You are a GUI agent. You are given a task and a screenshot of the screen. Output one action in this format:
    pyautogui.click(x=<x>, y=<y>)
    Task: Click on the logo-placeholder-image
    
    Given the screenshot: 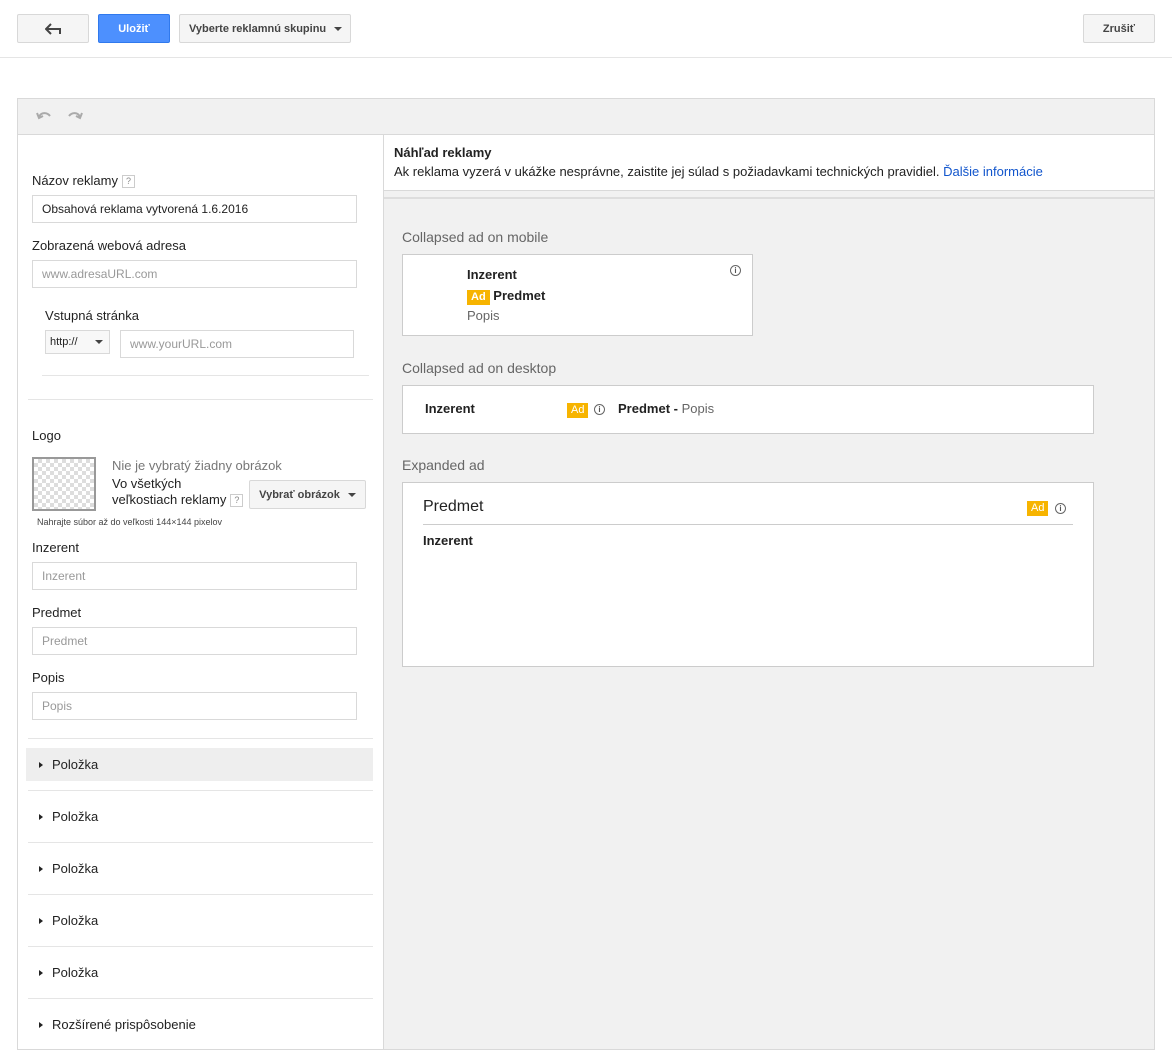 What is the action you would take?
    pyautogui.click(x=64, y=484)
    